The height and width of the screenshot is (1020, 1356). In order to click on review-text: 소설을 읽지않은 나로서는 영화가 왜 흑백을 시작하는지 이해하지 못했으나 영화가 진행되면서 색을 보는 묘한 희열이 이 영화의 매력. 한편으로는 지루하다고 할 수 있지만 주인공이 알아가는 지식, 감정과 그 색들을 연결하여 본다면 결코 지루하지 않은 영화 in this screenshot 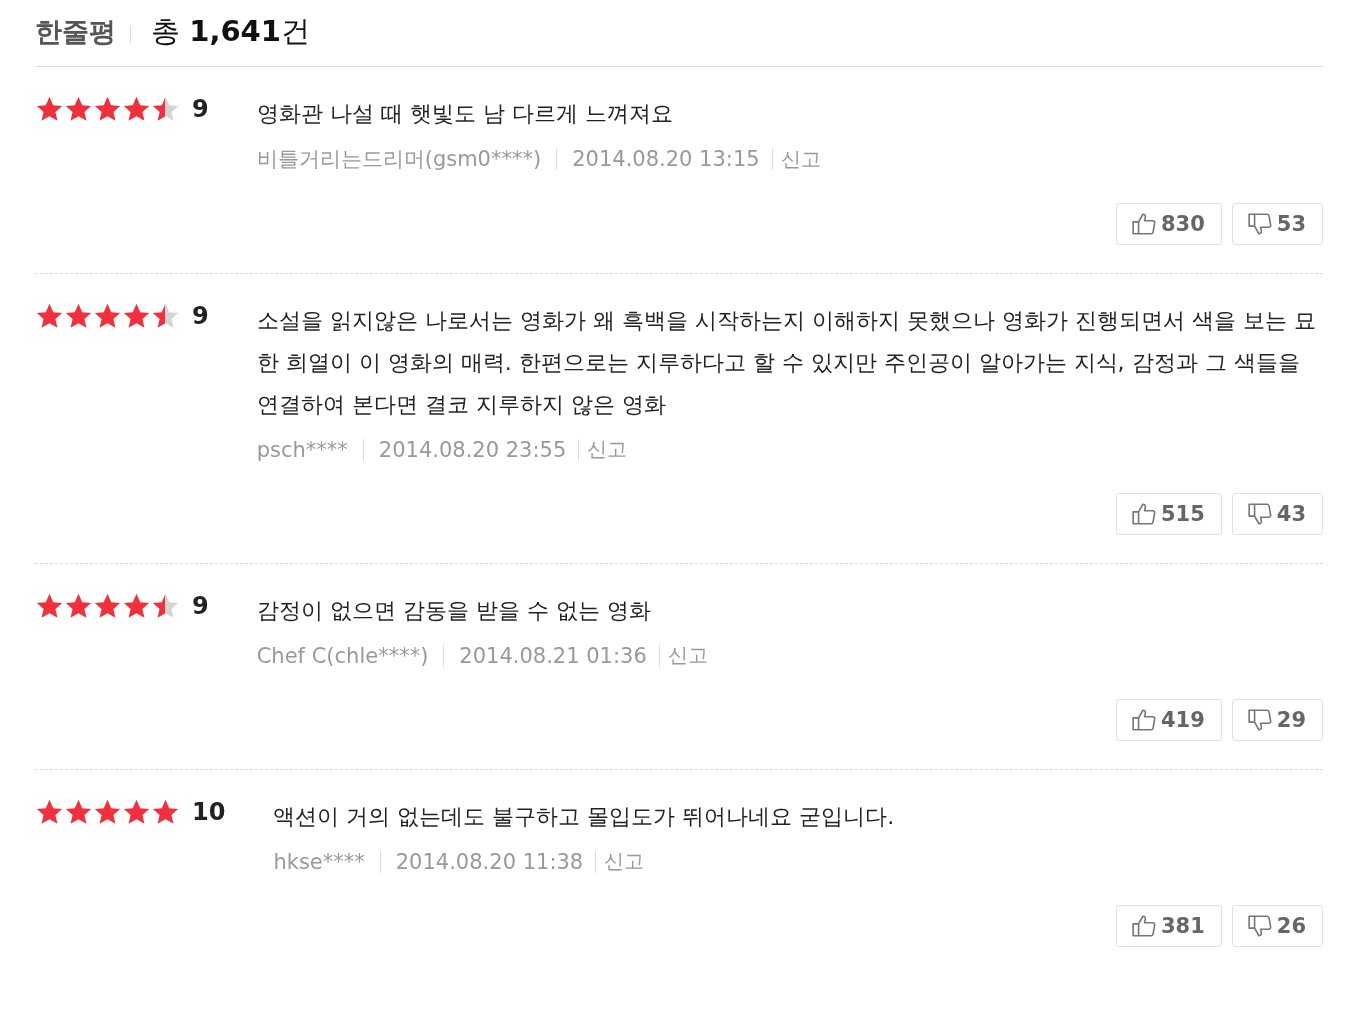, I will do `click(786, 363)`.